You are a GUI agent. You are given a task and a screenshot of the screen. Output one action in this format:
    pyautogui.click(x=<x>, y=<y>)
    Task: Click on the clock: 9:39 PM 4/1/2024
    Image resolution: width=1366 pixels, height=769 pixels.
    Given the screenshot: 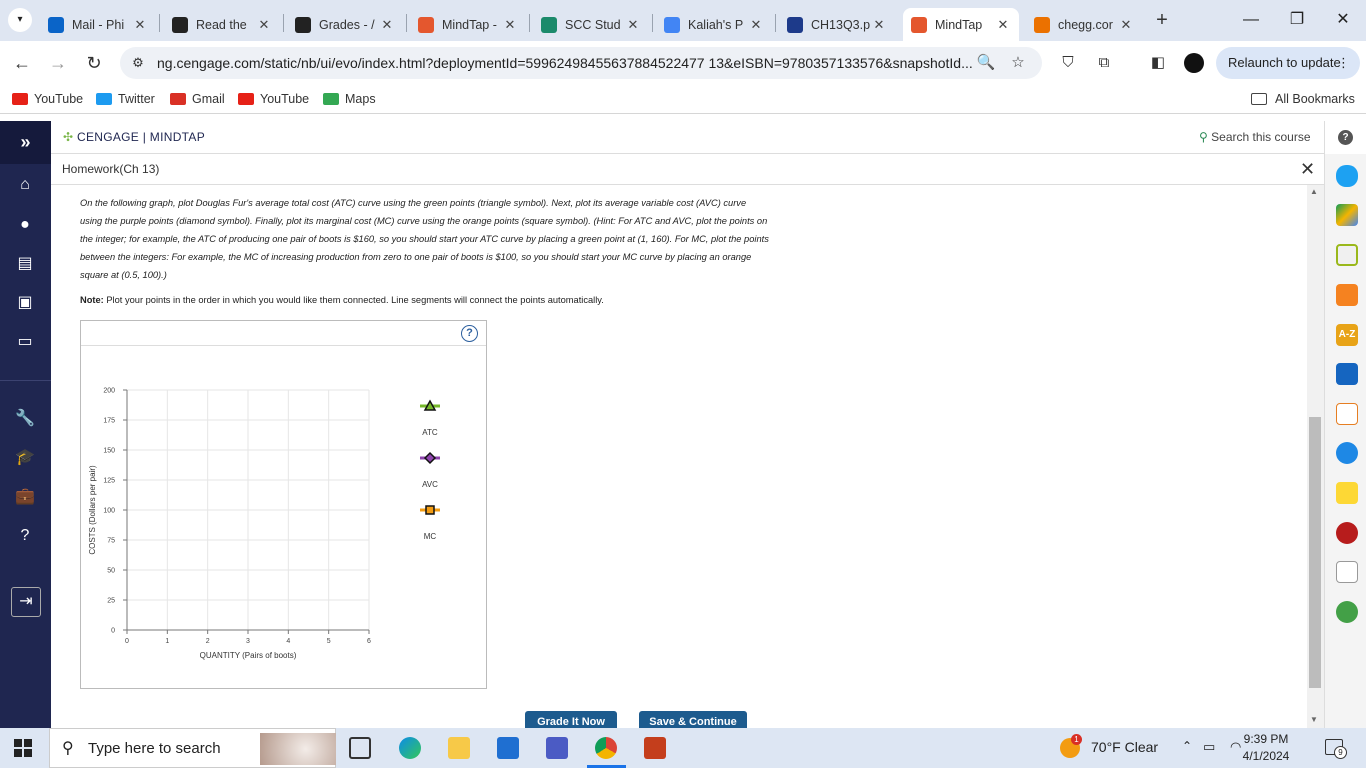 What is the action you would take?
    pyautogui.click(x=1266, y=748)
    